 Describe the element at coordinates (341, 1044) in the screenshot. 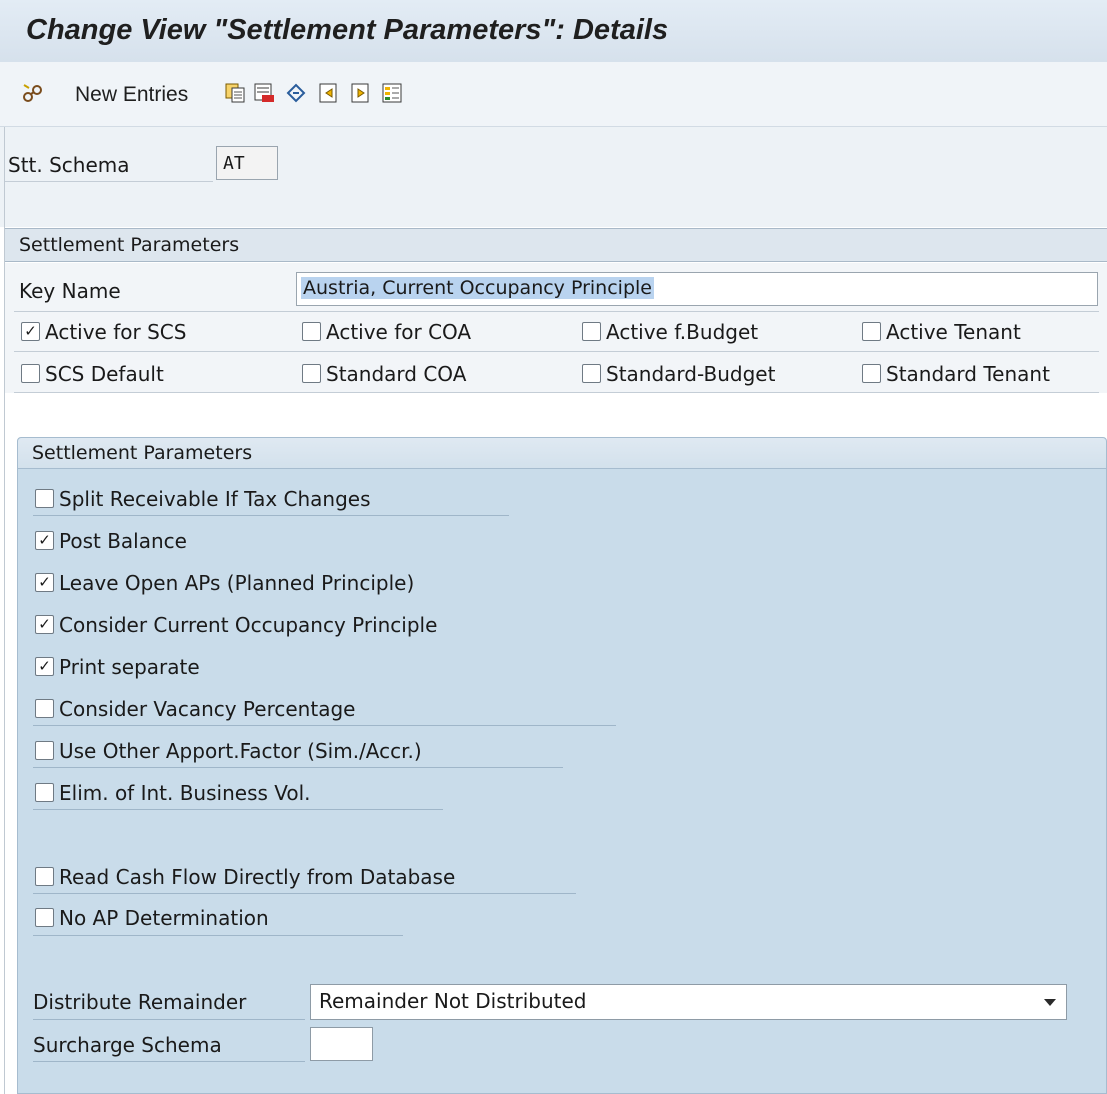

I see `surcharge-schema-field` at that location.